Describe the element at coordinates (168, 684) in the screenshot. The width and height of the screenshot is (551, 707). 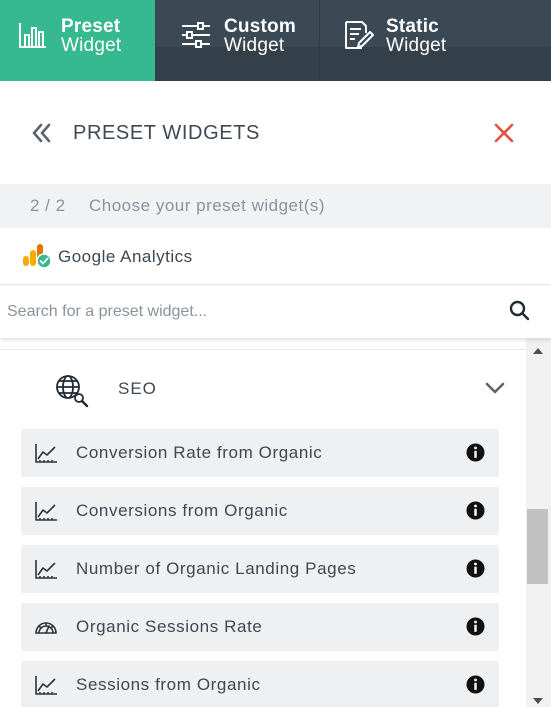
I see `widget-label: Sessions from Organic` at that location.